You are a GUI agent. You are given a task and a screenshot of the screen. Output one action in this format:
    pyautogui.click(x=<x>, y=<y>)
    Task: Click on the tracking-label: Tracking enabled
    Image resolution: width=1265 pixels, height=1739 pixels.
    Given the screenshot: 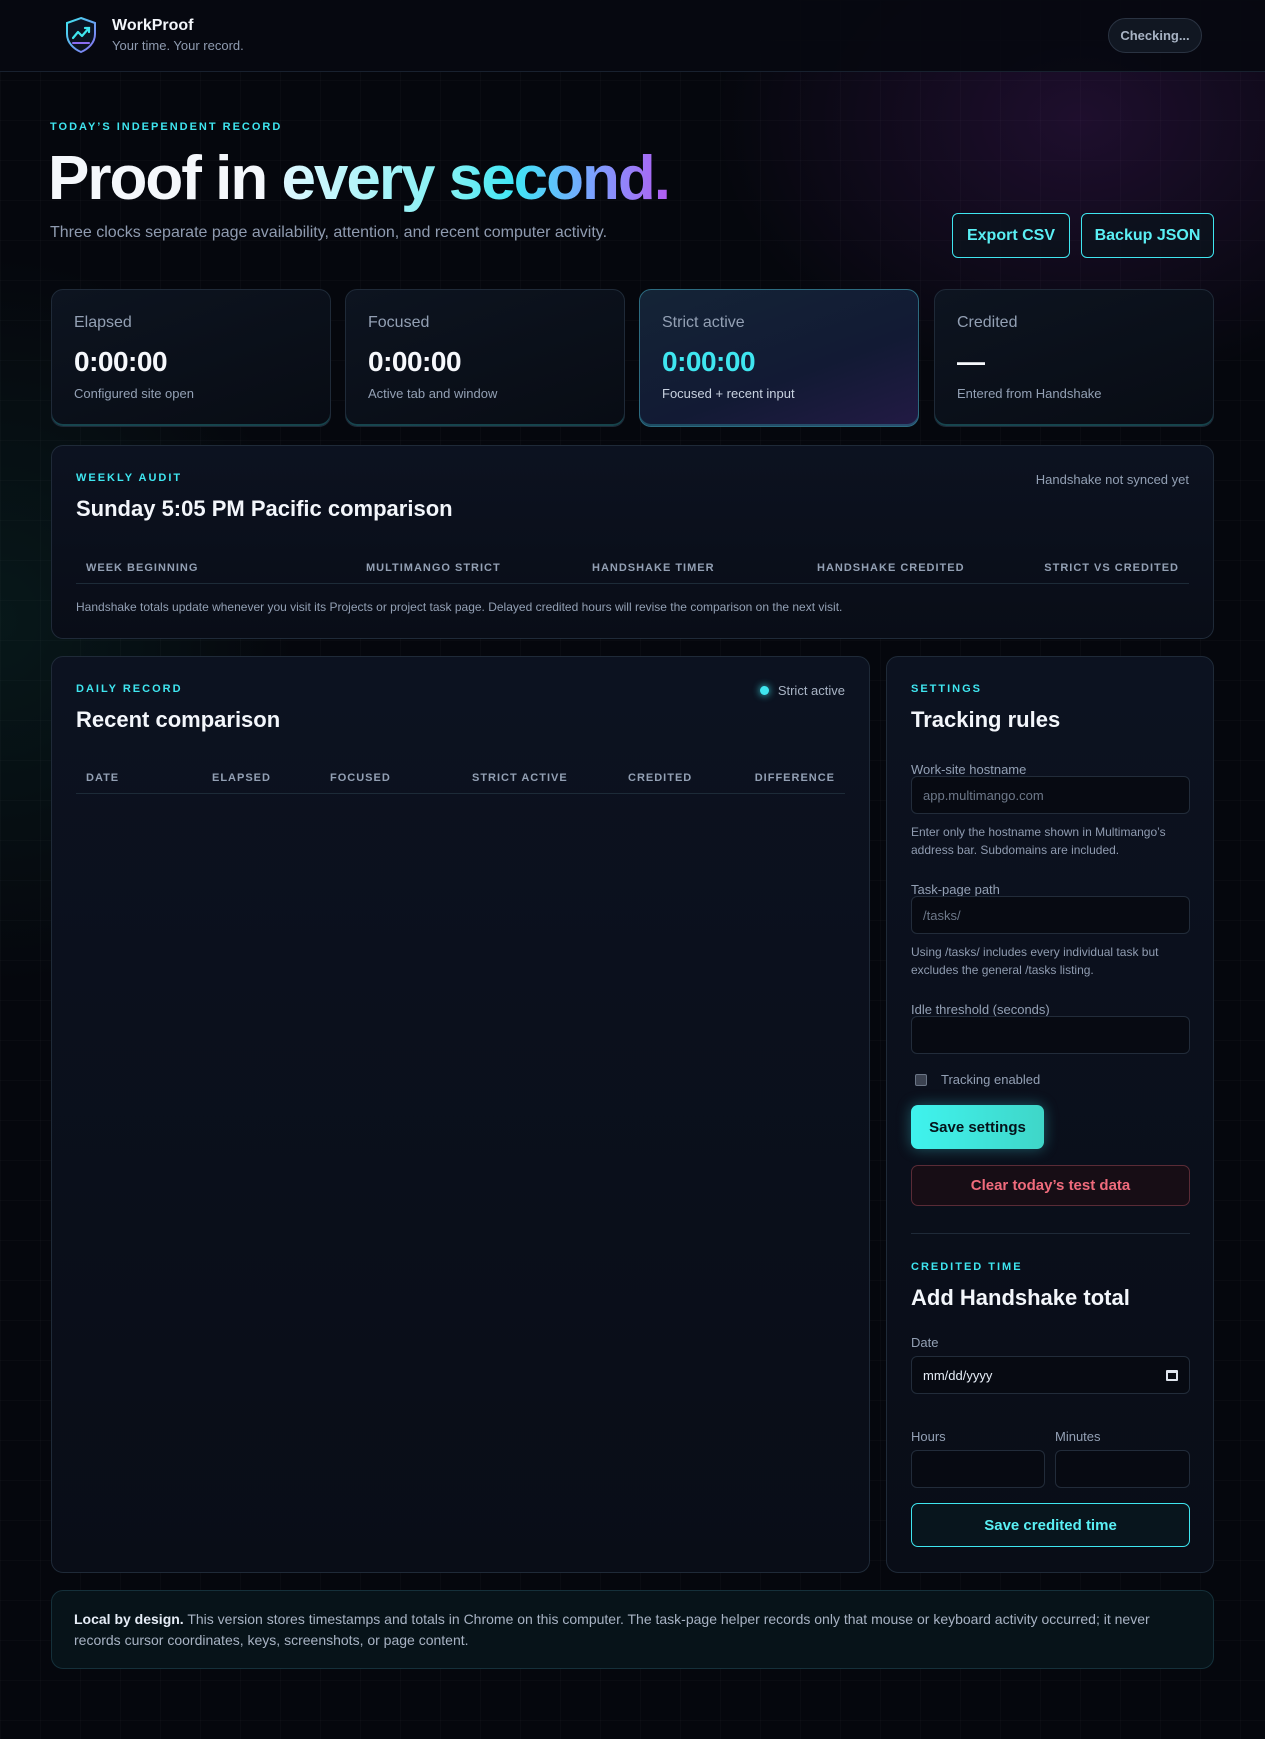 What is the action you would take?
    pyautogui.click(x=991, y=1079)
    